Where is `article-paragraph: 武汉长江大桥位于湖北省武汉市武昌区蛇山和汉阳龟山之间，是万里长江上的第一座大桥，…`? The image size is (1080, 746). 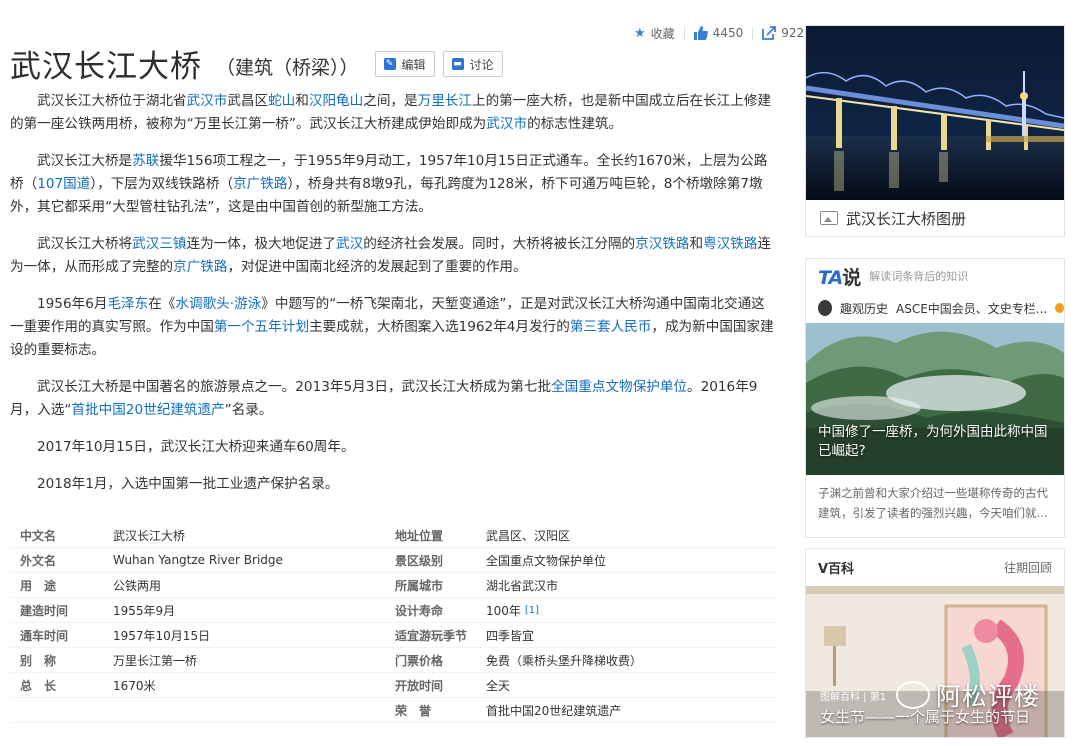 article-paragraph: 武汉长江大桥位于湖北省武汉市武昌区蛇山和汉阳龟山之间，是万里长江上的第一座大桥，… is located at coordinates (392, 113).